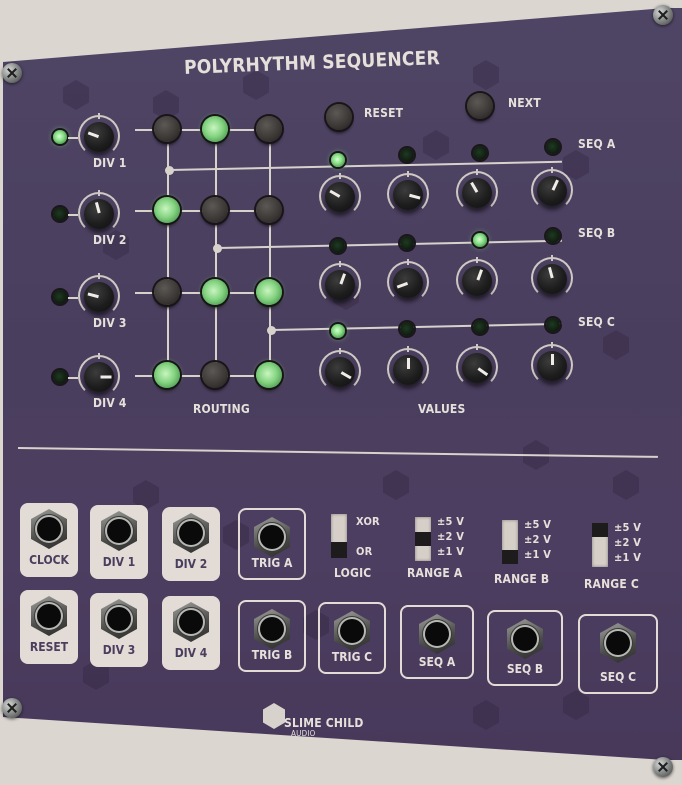 The height and width of the screenshot is (785, 682). Describe the element at coordinates (339, 550) in the screenshot. I see `logic-switch-thumb` at that location.